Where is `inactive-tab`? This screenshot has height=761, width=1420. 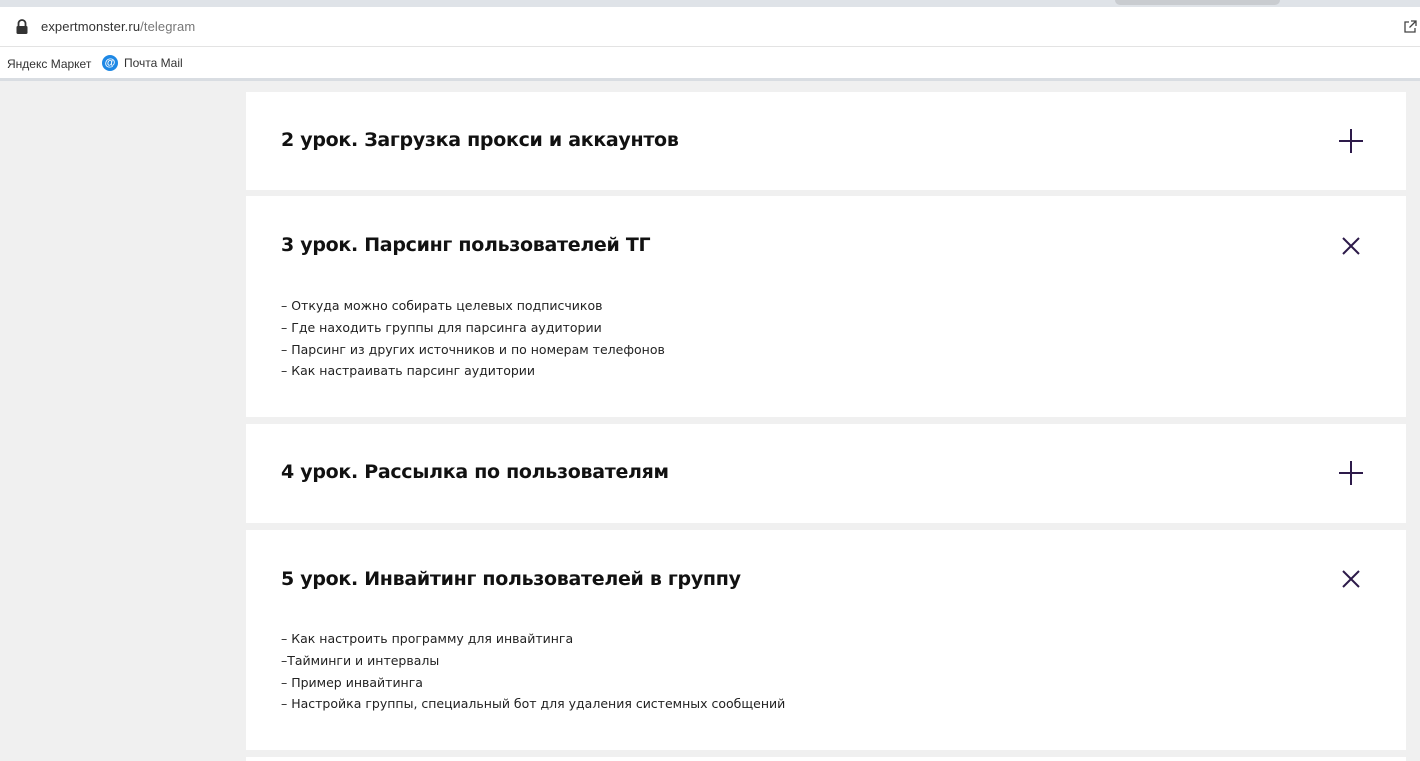
inactive-tab is located at coordinates (1197, 2).